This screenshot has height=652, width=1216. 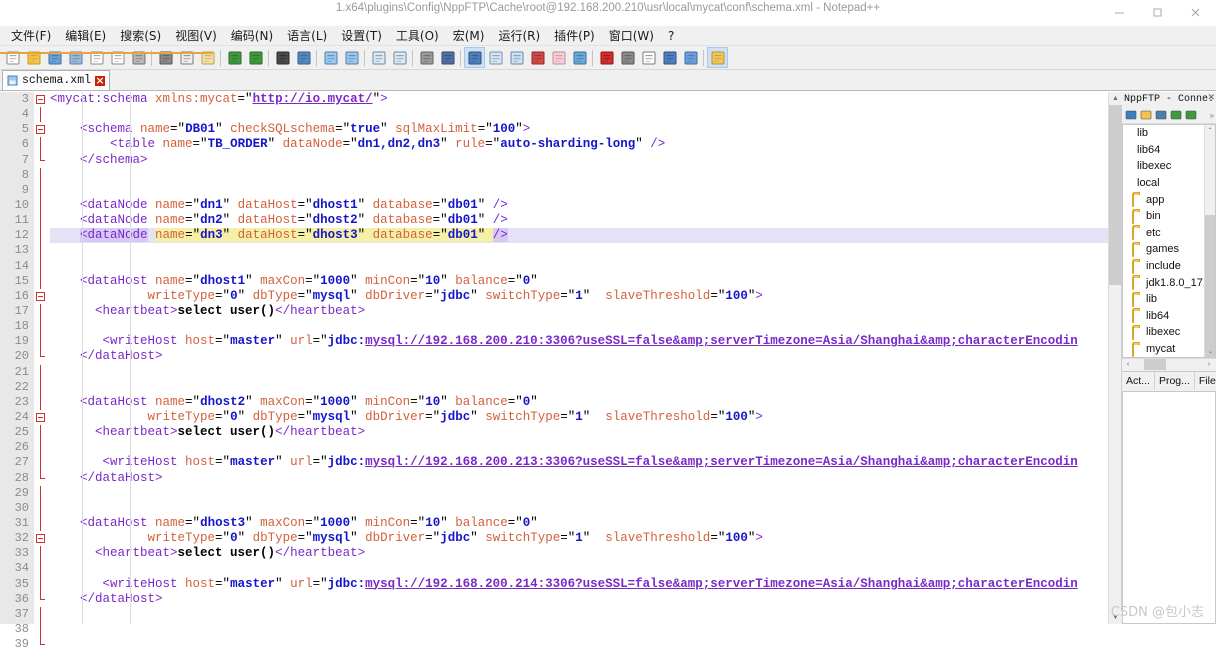 What do you see at coordinates (1163, 249) in the screenshot?
I see `tree-item: games` at bounding box center [1163, 249].